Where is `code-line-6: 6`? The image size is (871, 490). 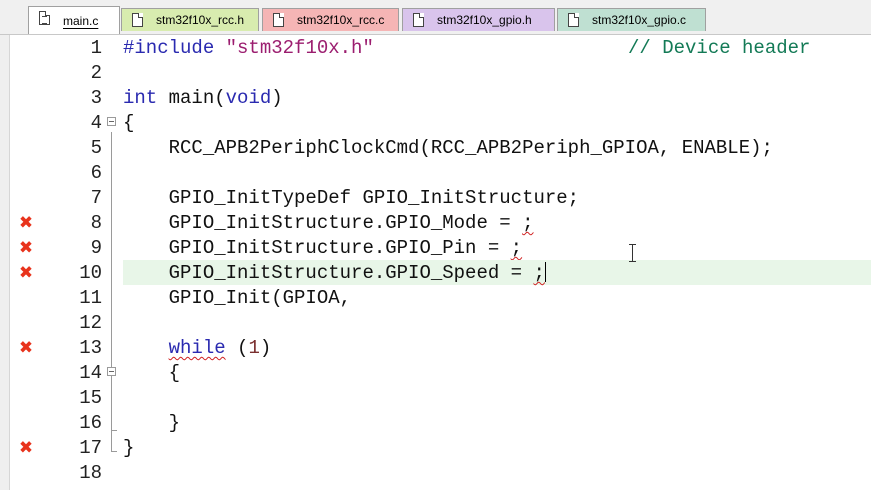
code-line-6: 6 is located at coordinates (435, 172).